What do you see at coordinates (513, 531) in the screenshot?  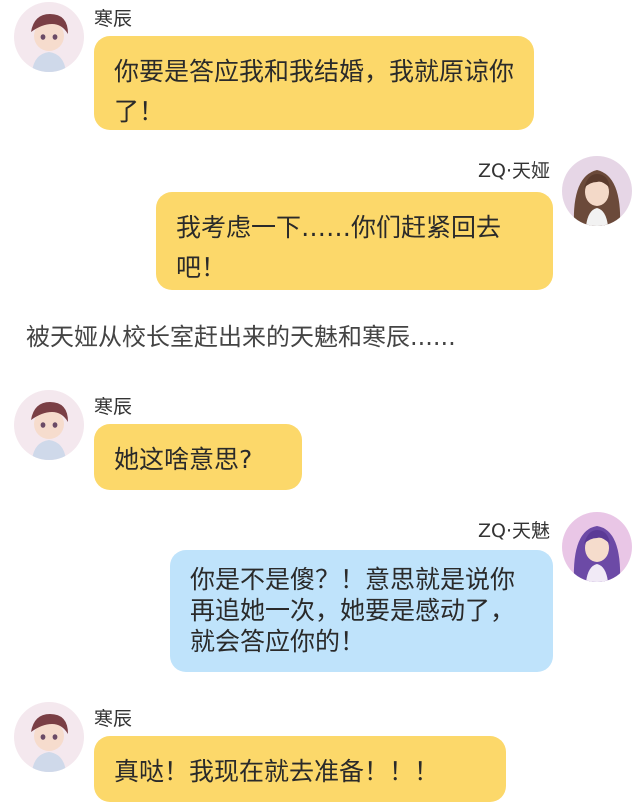 I see `sender-name: ZQ·天魅` at bounding box center [513, 531].